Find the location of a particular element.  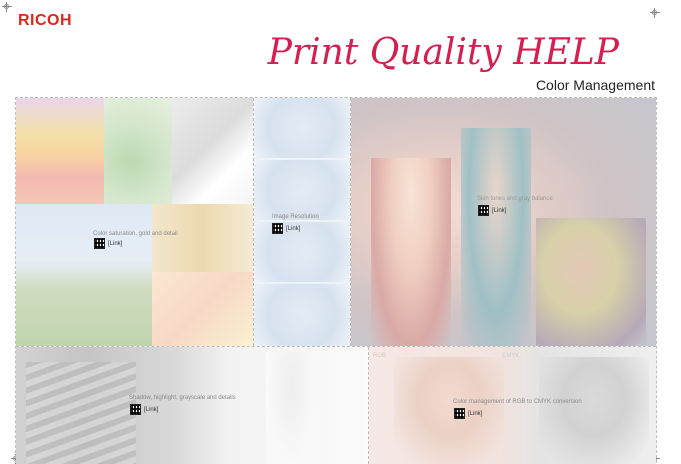

girl-right-figure is located at coordinates (591, 282).